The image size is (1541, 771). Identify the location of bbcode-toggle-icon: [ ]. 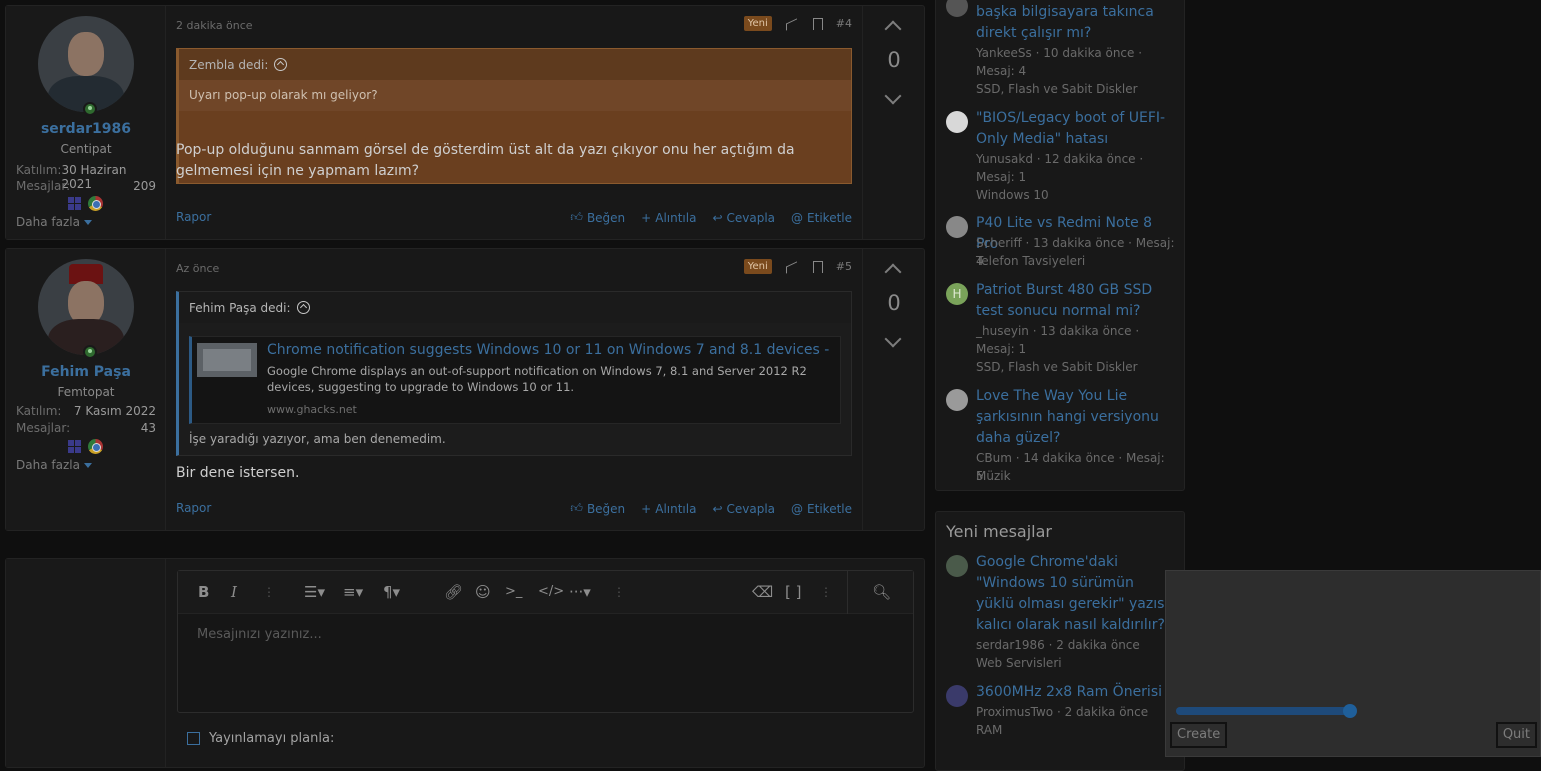
(793, 592).